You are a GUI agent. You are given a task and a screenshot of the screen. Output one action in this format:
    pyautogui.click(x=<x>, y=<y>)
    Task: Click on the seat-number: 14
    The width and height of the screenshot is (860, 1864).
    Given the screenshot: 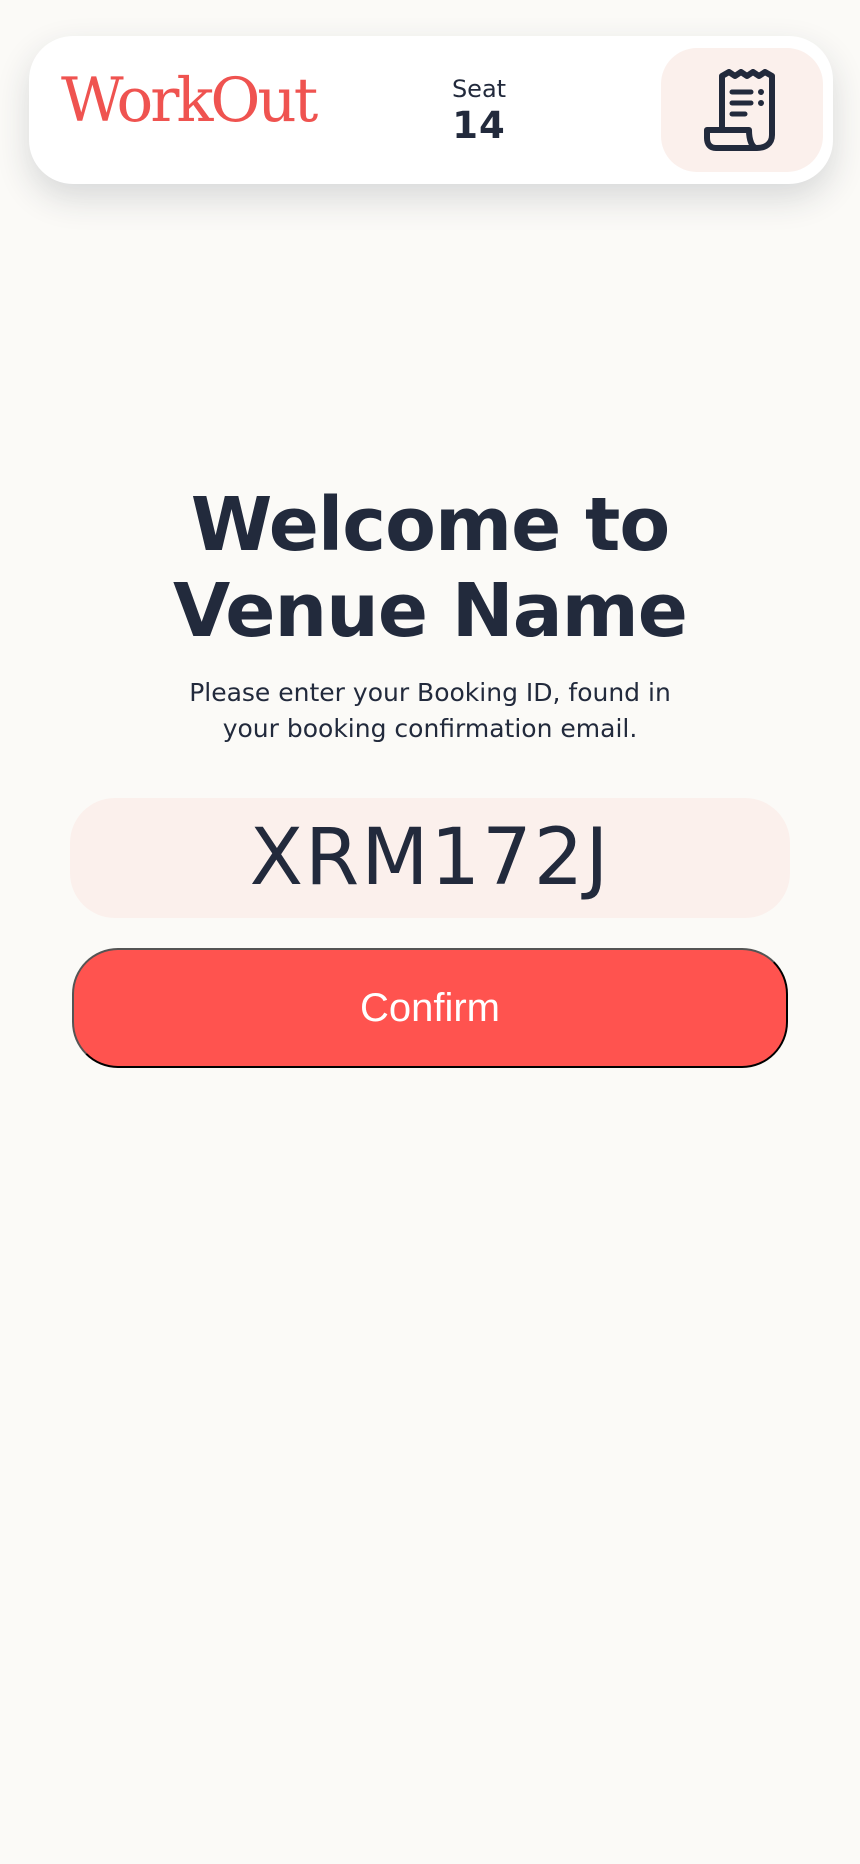 What is the action you would take?
    pyautogui.click(x=479, y=125)
    